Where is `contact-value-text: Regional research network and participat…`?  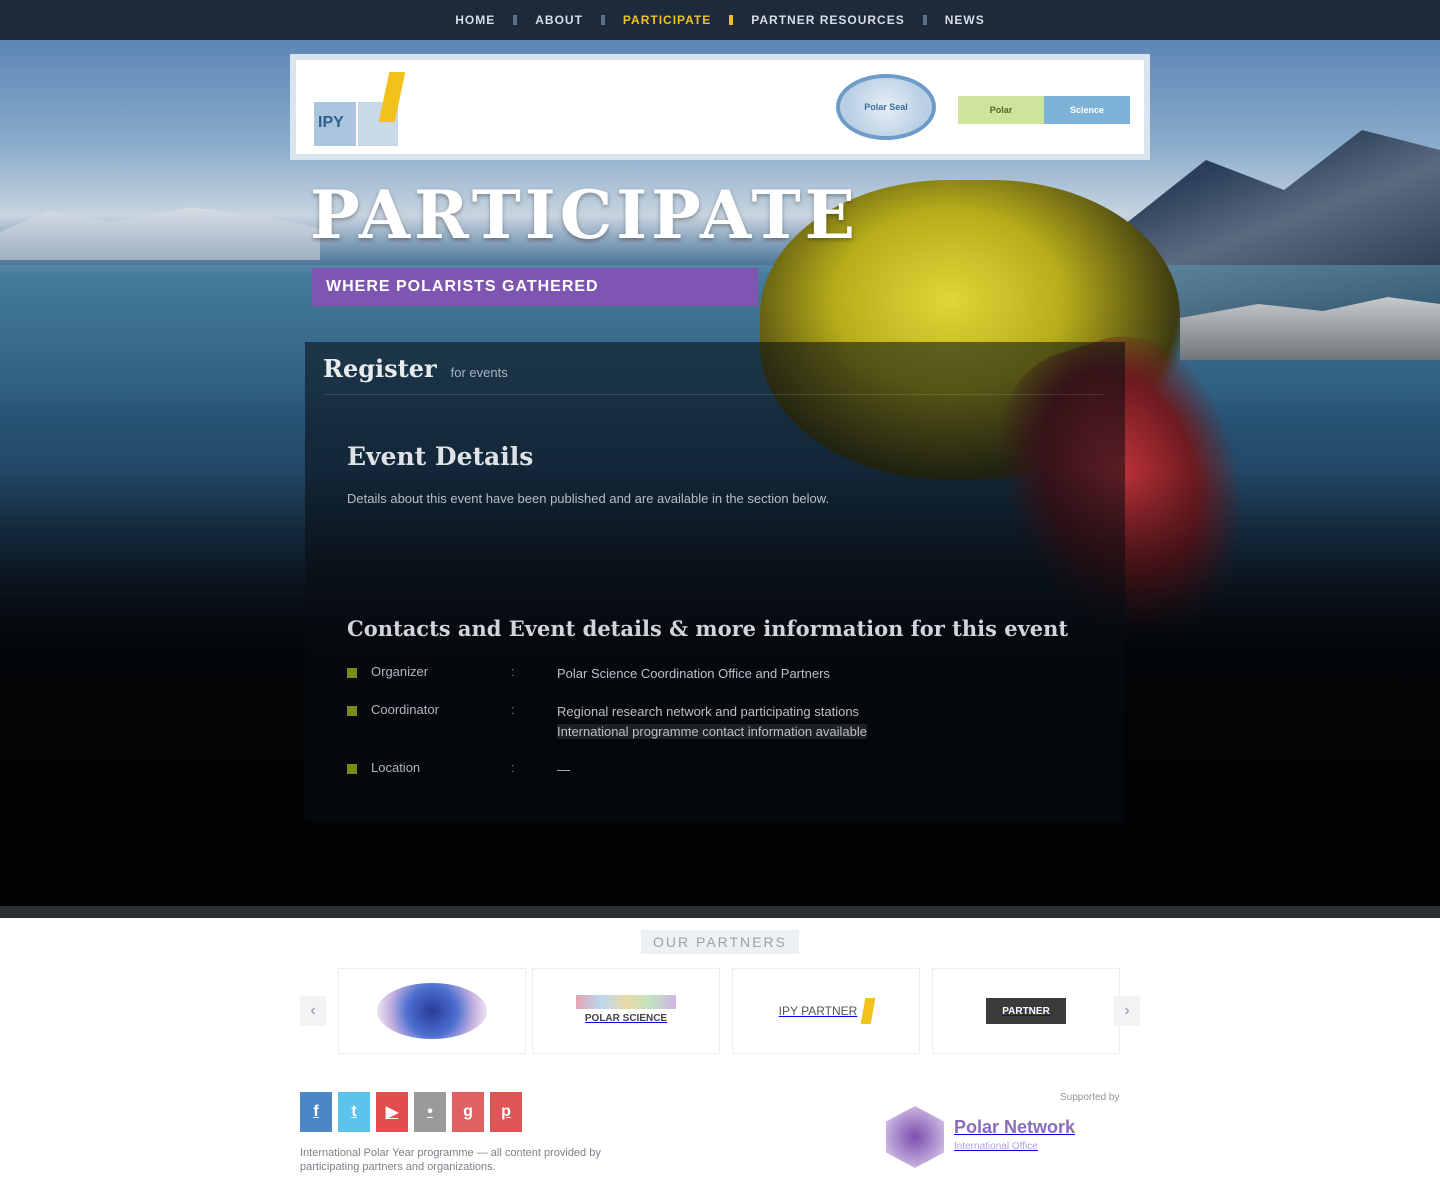 contact-value-text: Regional research network and participat… is located at coordinates (708, 711).